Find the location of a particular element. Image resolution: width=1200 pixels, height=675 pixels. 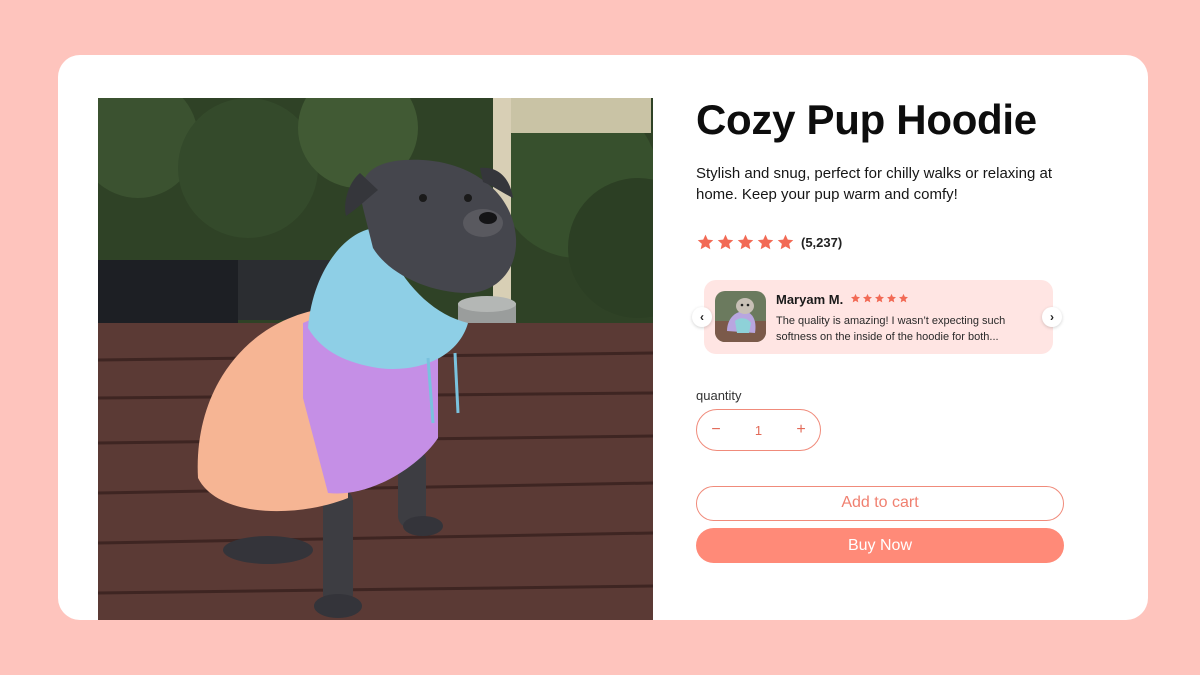

rating-count: (5,237) is located at coordinates (822, 242).